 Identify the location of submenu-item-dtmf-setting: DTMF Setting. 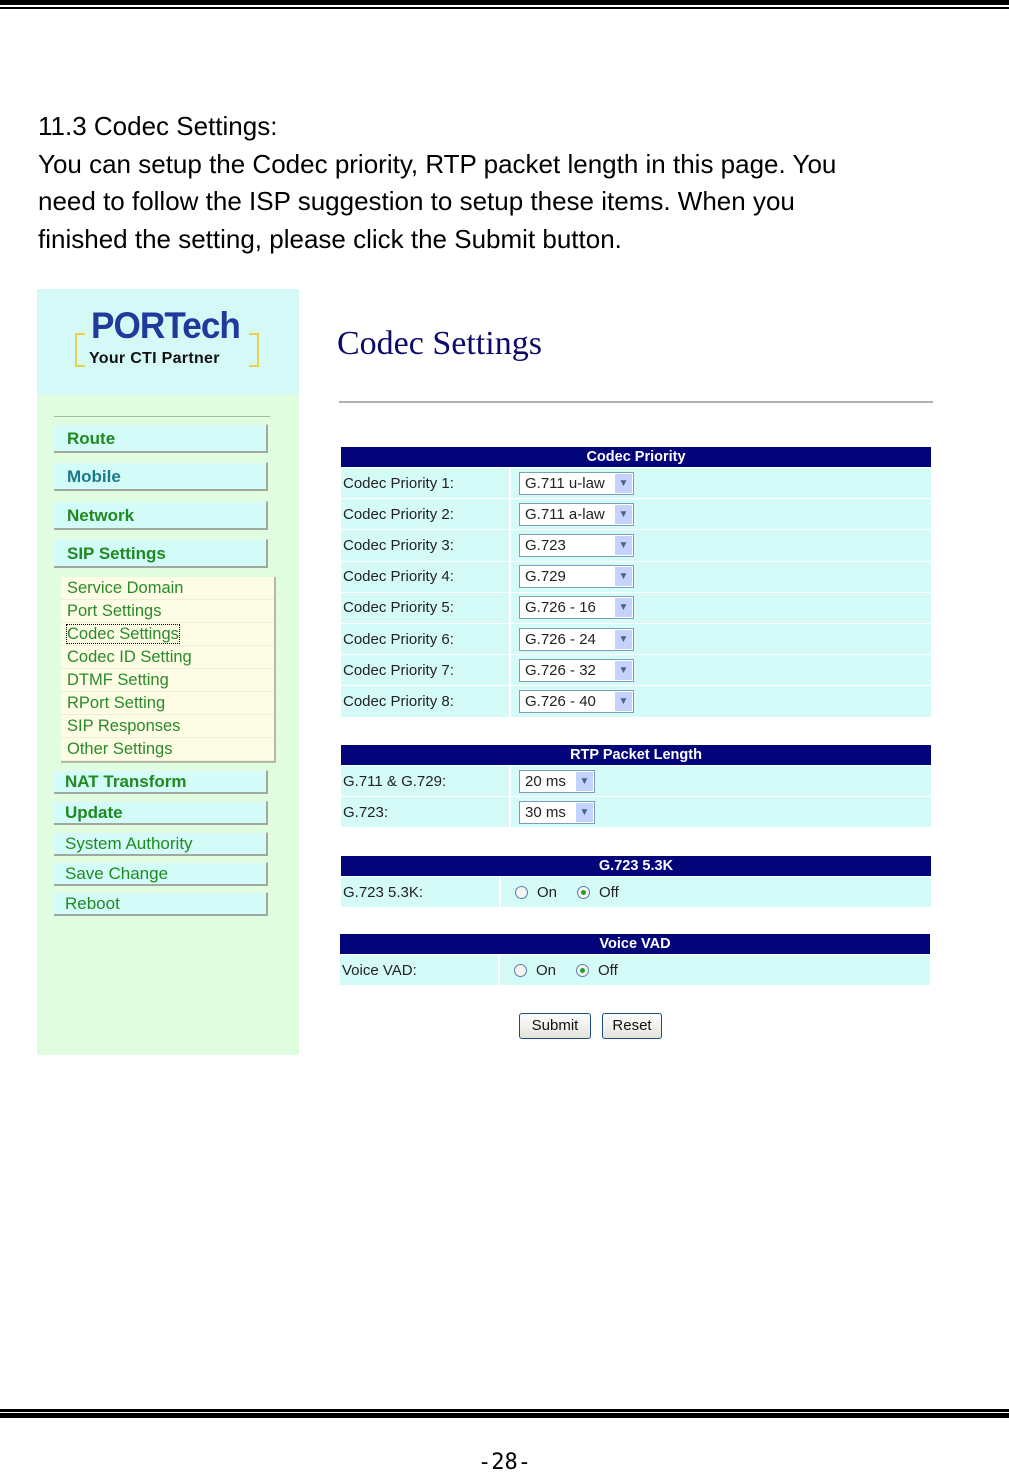
(167, 680).